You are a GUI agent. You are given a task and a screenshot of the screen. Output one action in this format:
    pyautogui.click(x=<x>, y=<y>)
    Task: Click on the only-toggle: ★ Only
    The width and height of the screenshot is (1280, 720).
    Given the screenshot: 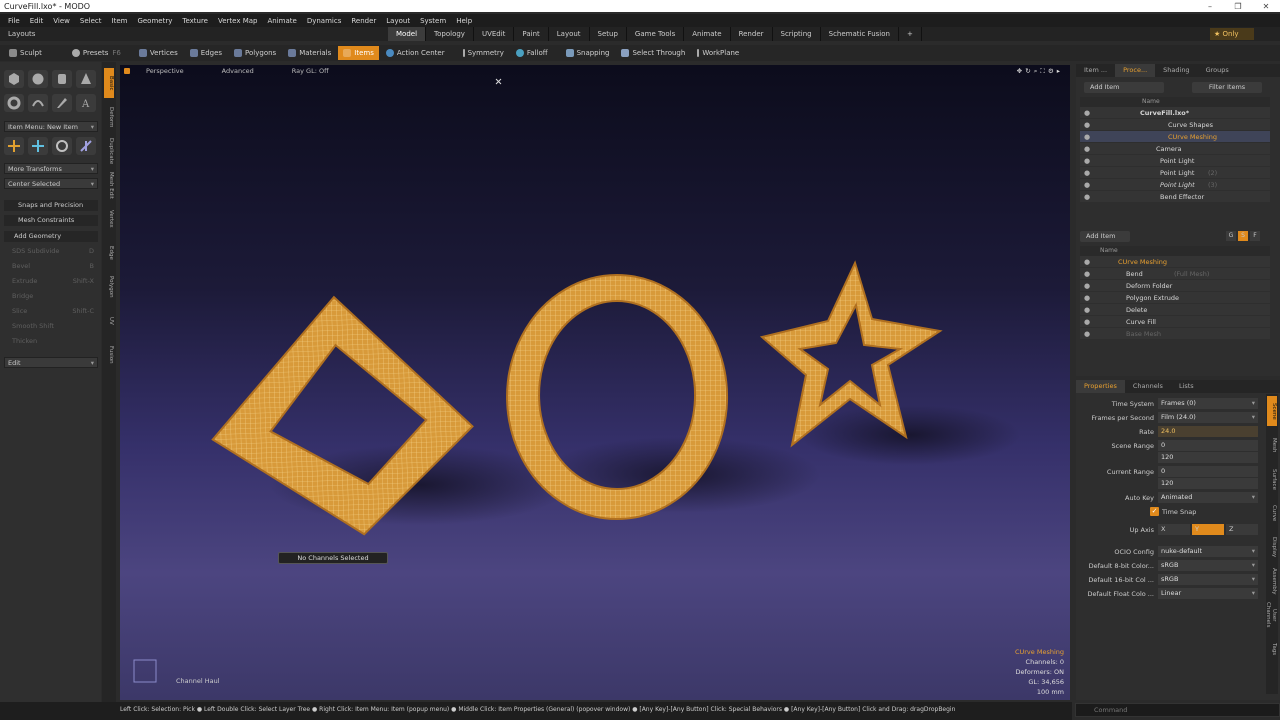 What is the action you would take?
    pyautogui.click(x=1232, y=34)
    